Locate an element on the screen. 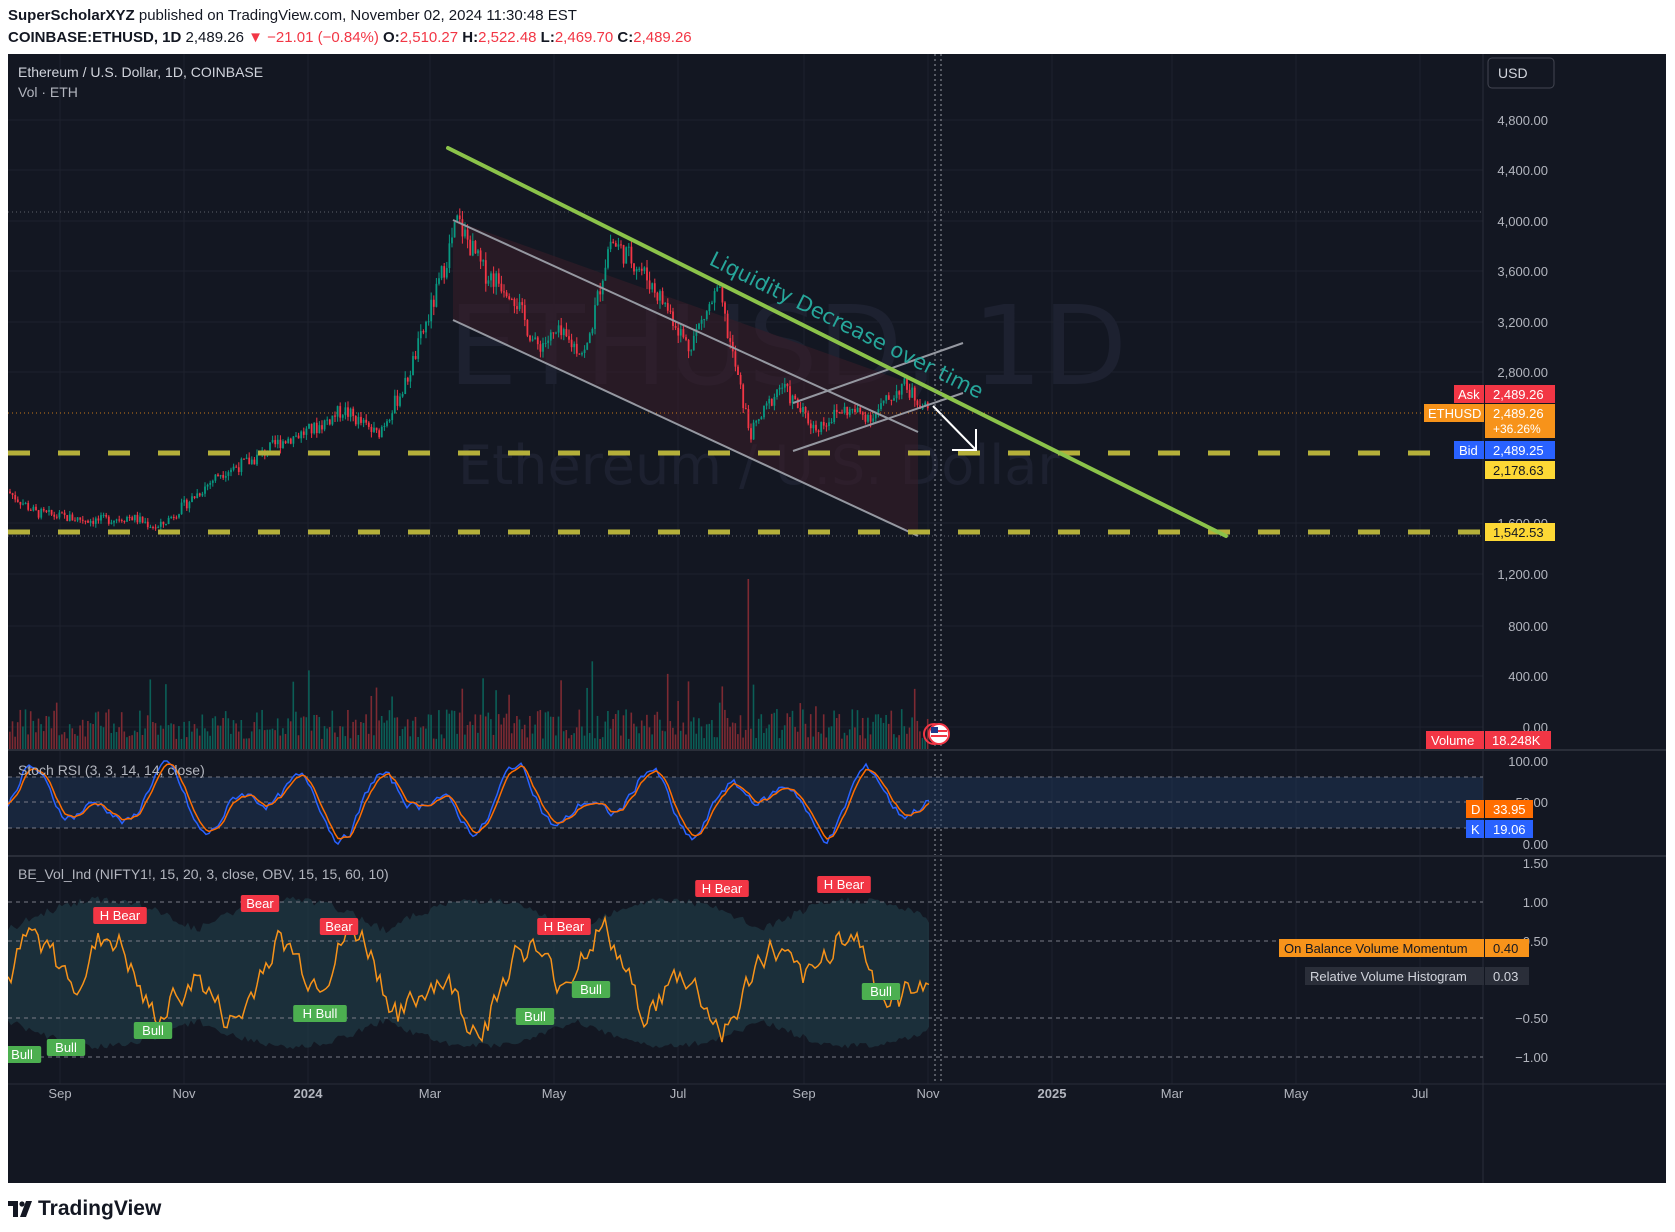  bear-signal-label: Bear is located at coordinates (260, 903).